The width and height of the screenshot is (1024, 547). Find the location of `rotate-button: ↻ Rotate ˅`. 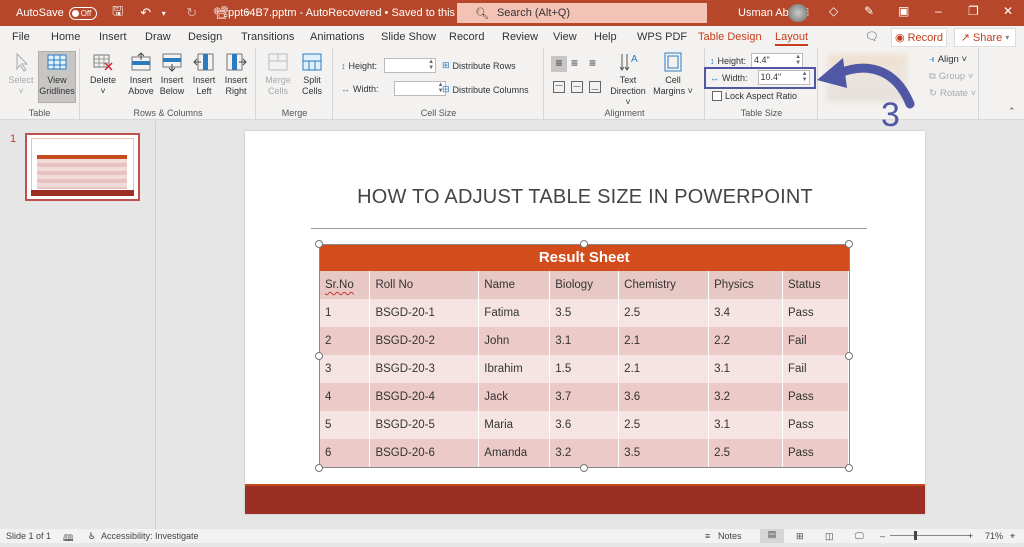

rotate-button: ↻ Rotate ˅ is located at coordinates (952, 93).